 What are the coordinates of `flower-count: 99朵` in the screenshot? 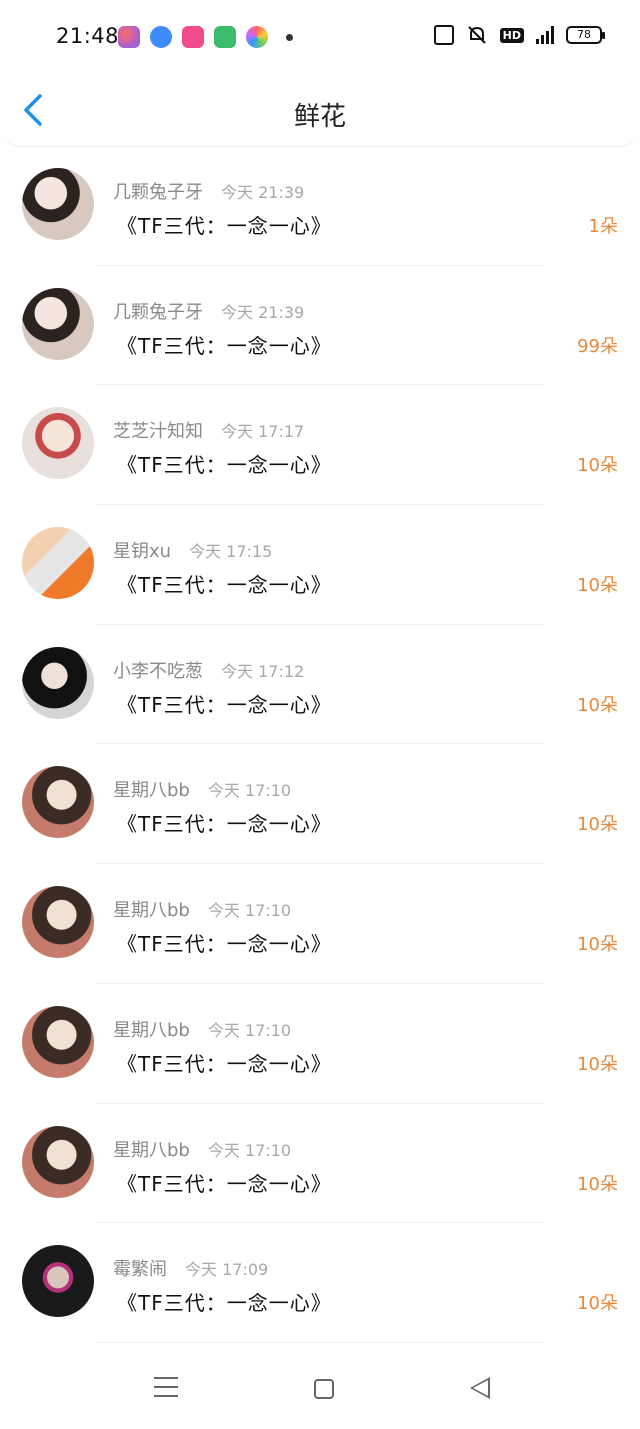 It's located at (597, 346).